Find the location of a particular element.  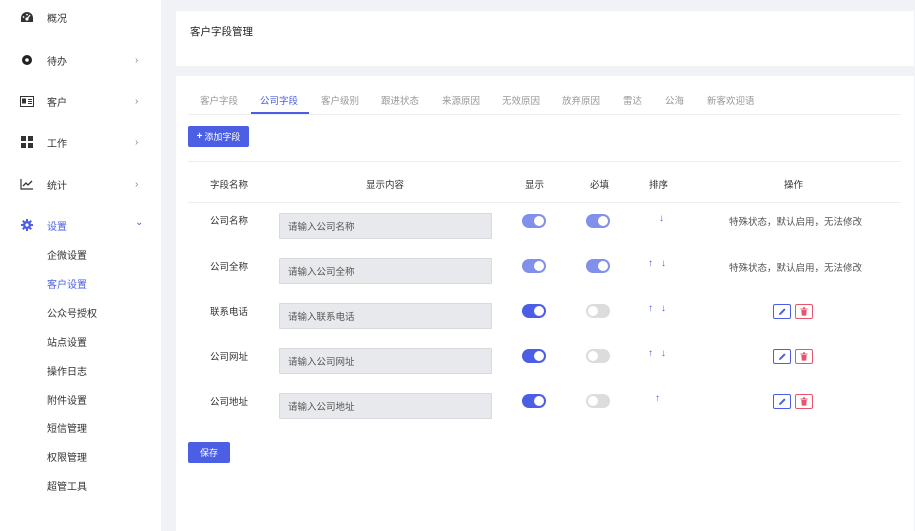

field-name: 公司网址 is located at coordinates (229, 357).